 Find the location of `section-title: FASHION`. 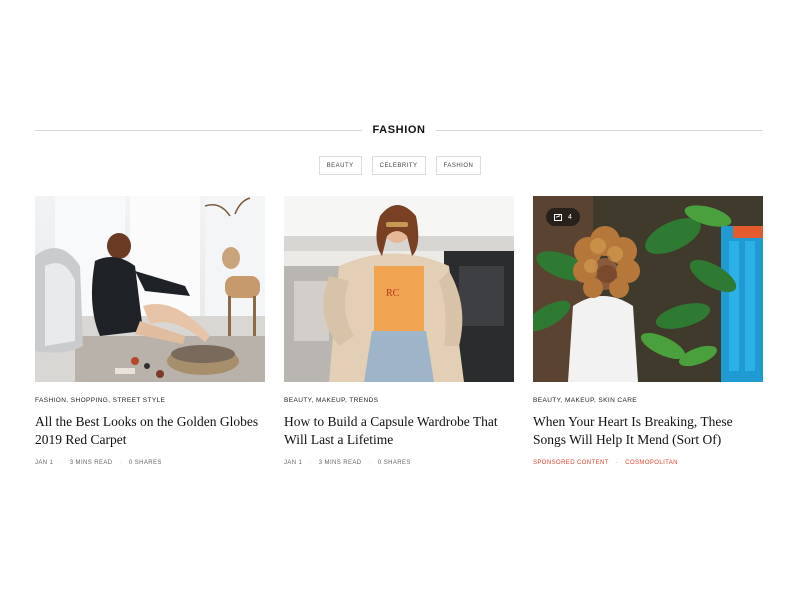

section-title: FASHION is located at coordinates (399, 130).